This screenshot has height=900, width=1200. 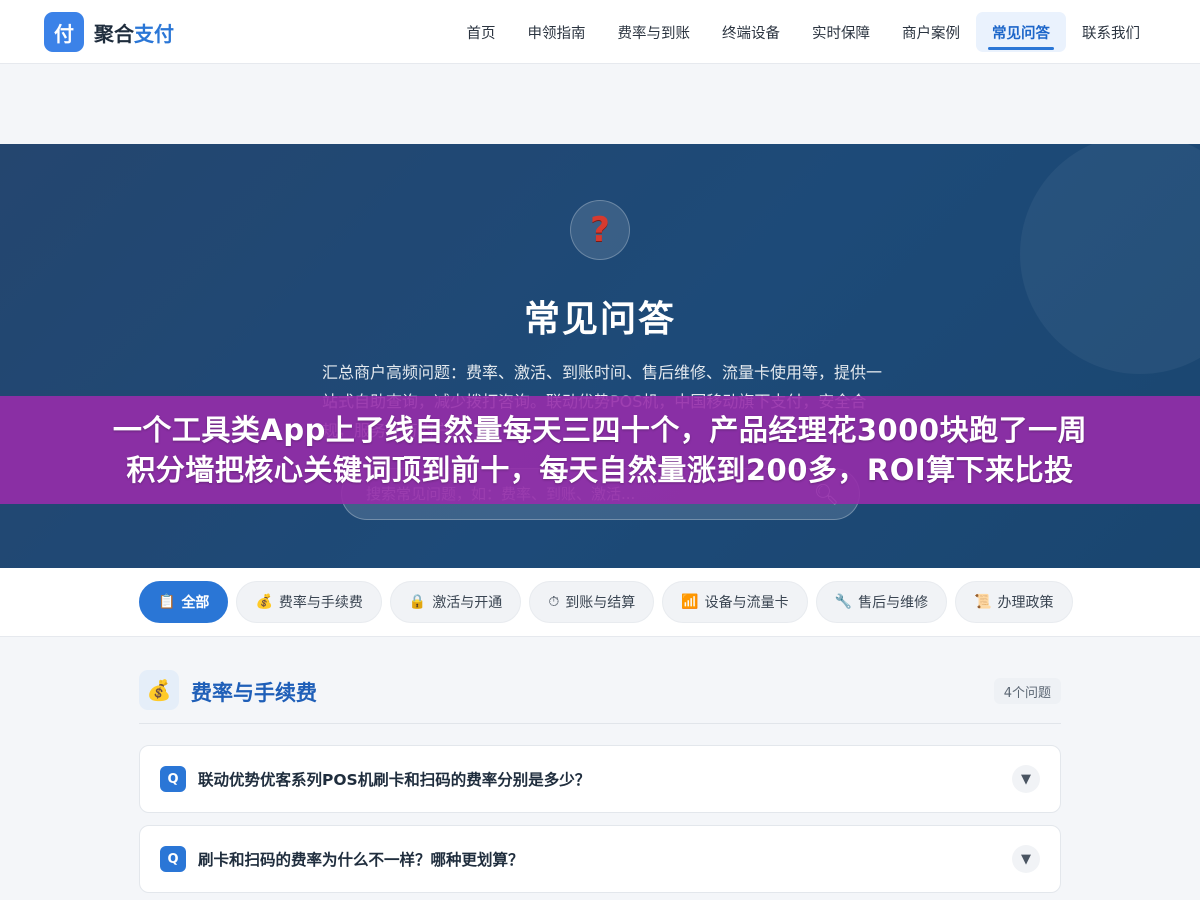 What do you see at coordinates (154, 33) in the screenshot?
I see `brand-name-accent: 支付` at bounding box center [154, 33].